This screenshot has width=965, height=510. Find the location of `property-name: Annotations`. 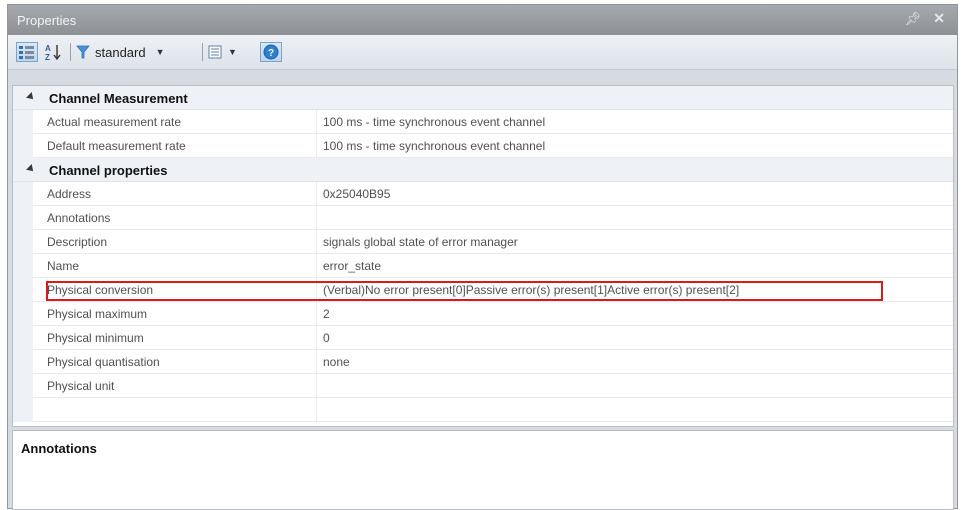

property-name: Annotations is located at coordinates (175, 218).